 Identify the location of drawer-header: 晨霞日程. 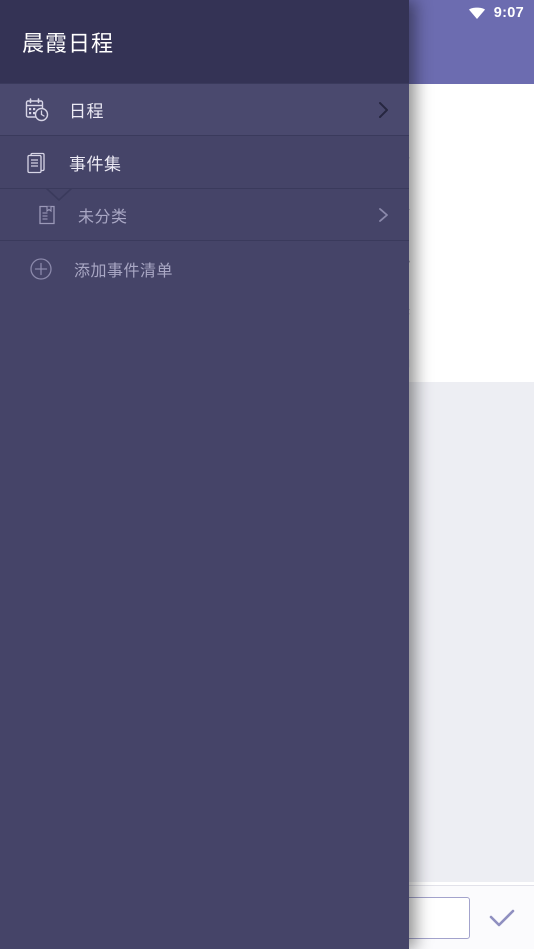
(204, 41).